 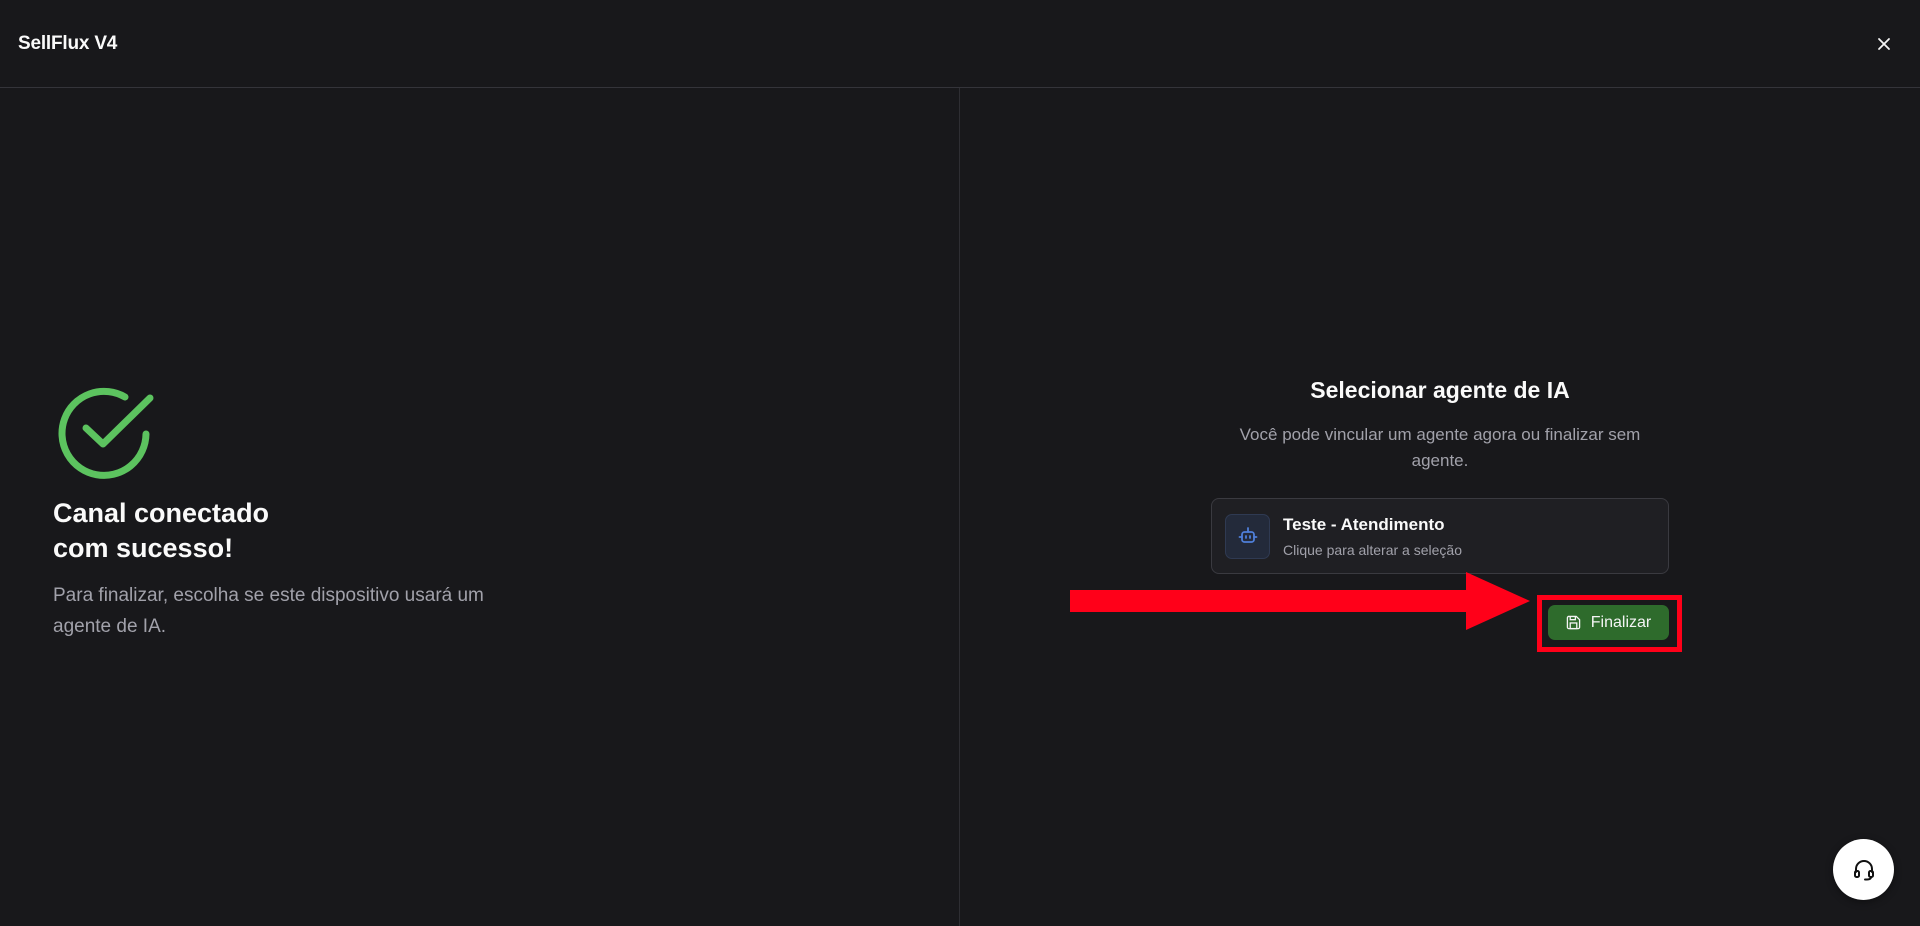 I want to click on agent-change-hint: Clique para alterar a seleção, so click(x=1372, y=549).